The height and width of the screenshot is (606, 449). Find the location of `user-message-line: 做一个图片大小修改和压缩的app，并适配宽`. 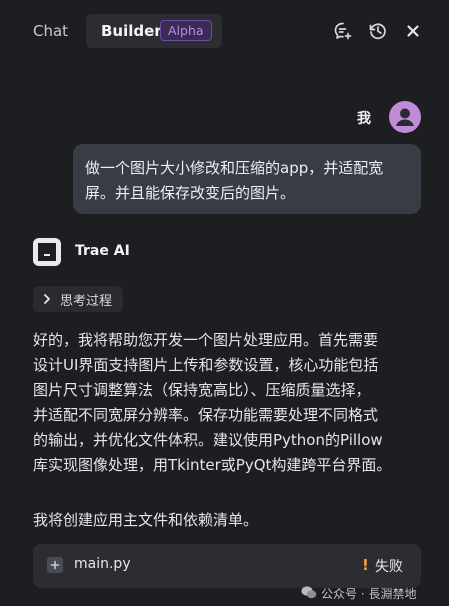

user-message-line: 做一个图片大小修改和压缩的app，并适配宽 is located at coordinates (234, 168).